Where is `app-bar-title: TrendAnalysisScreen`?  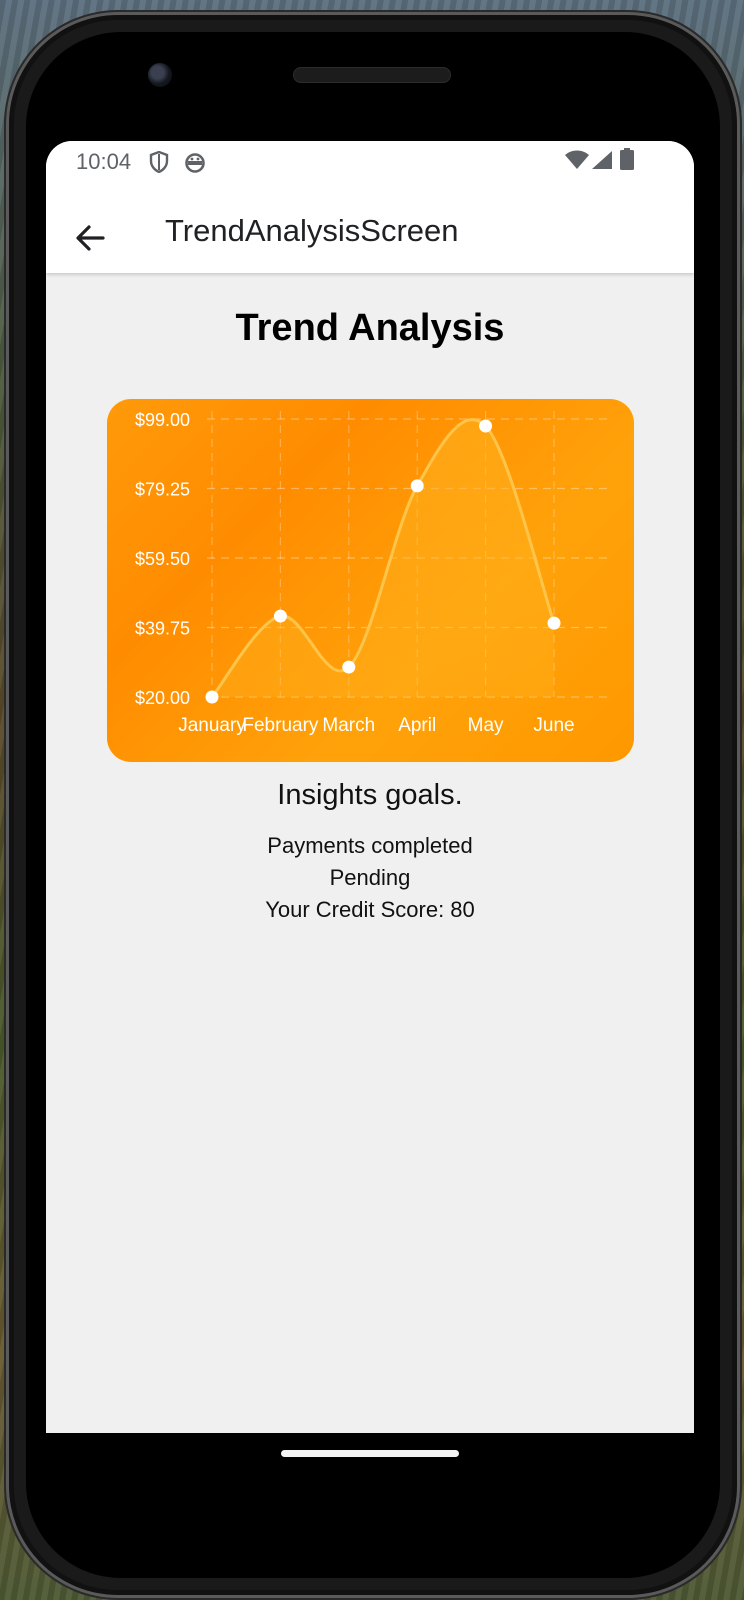
app-bar-title: TrendAnalysisScreen is located at coordinates (312, 230).